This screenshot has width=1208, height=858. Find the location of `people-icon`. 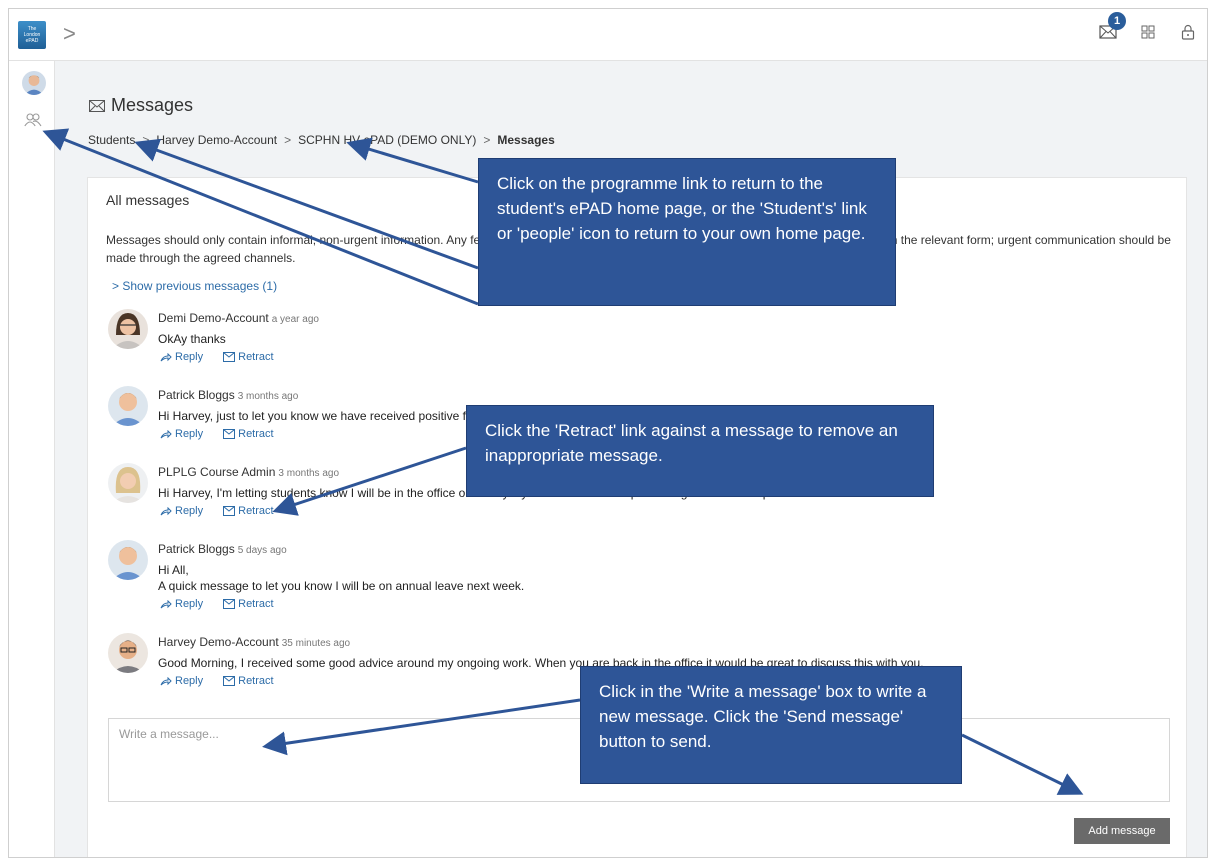

people-icon is located at coordinates (33, 122).